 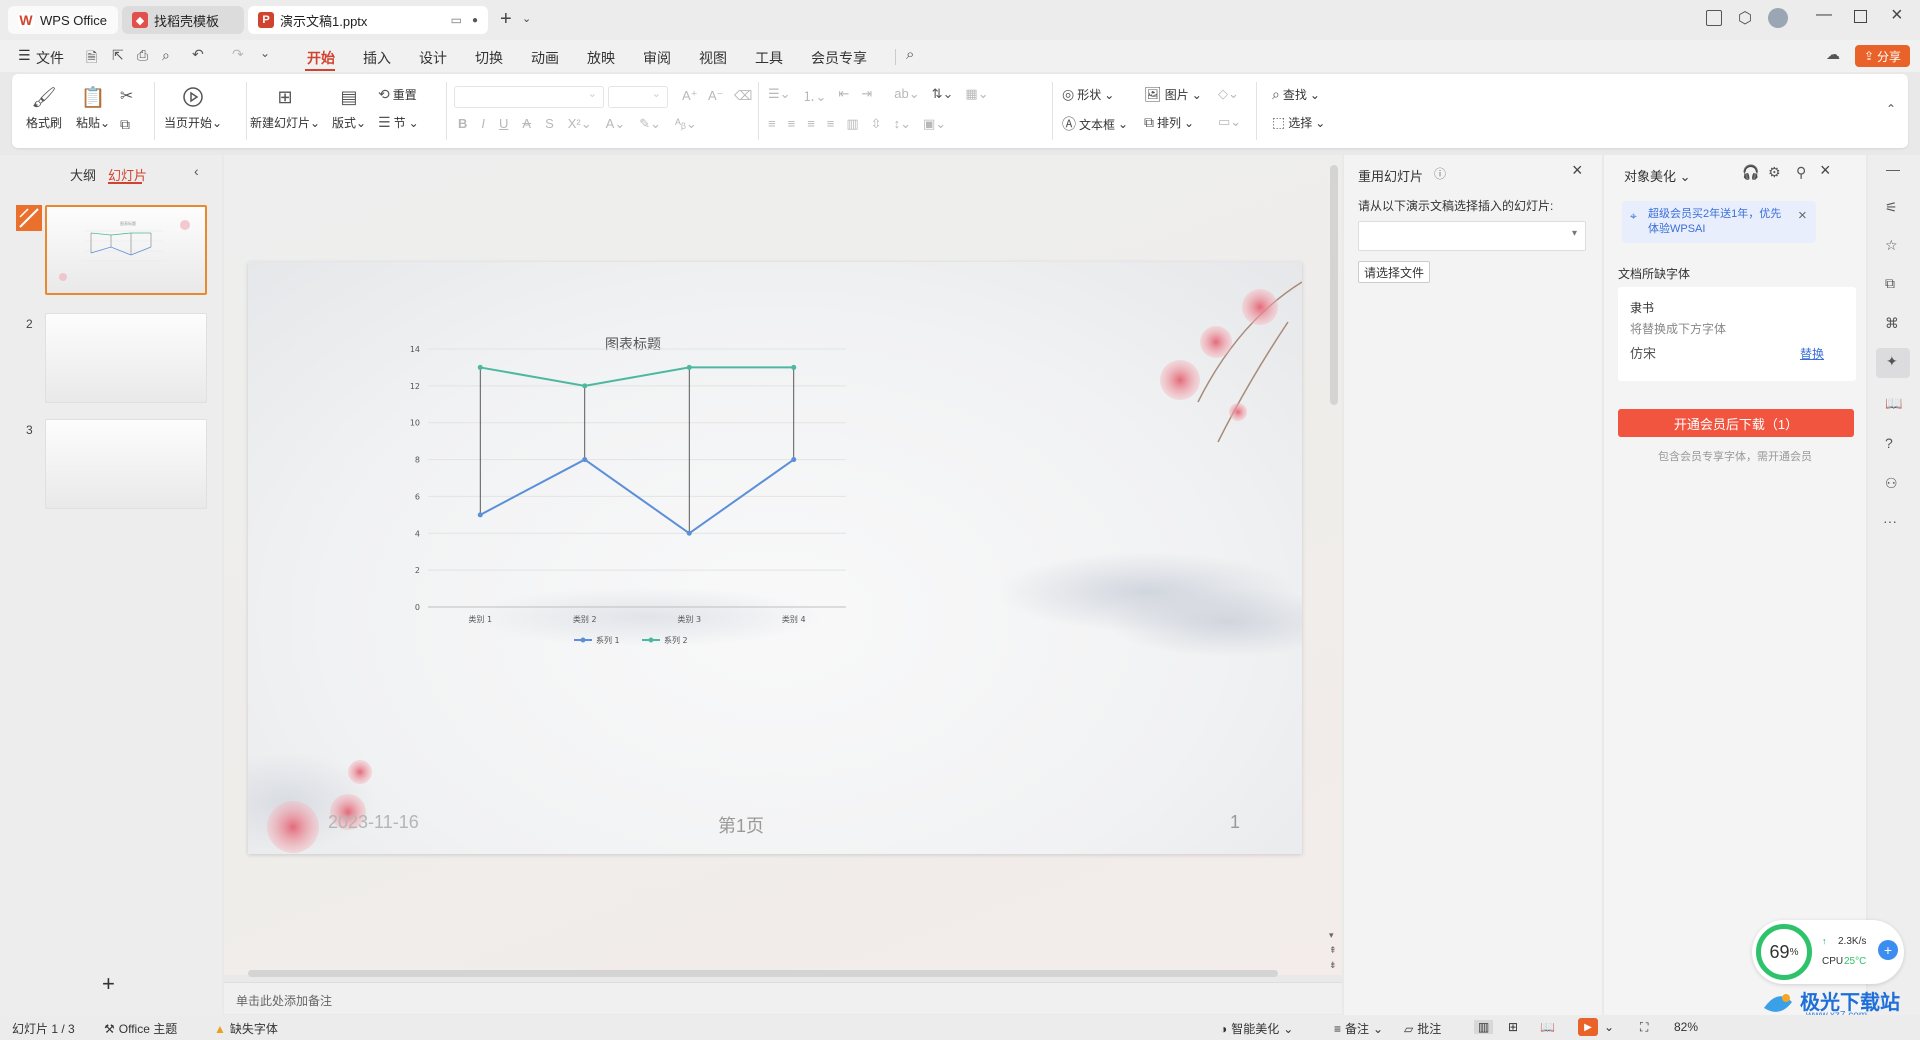 What do you see at coordinates (91, 59) in the screenshot?
I see `save-icon: 🗎` at bounding box center [91, 59].